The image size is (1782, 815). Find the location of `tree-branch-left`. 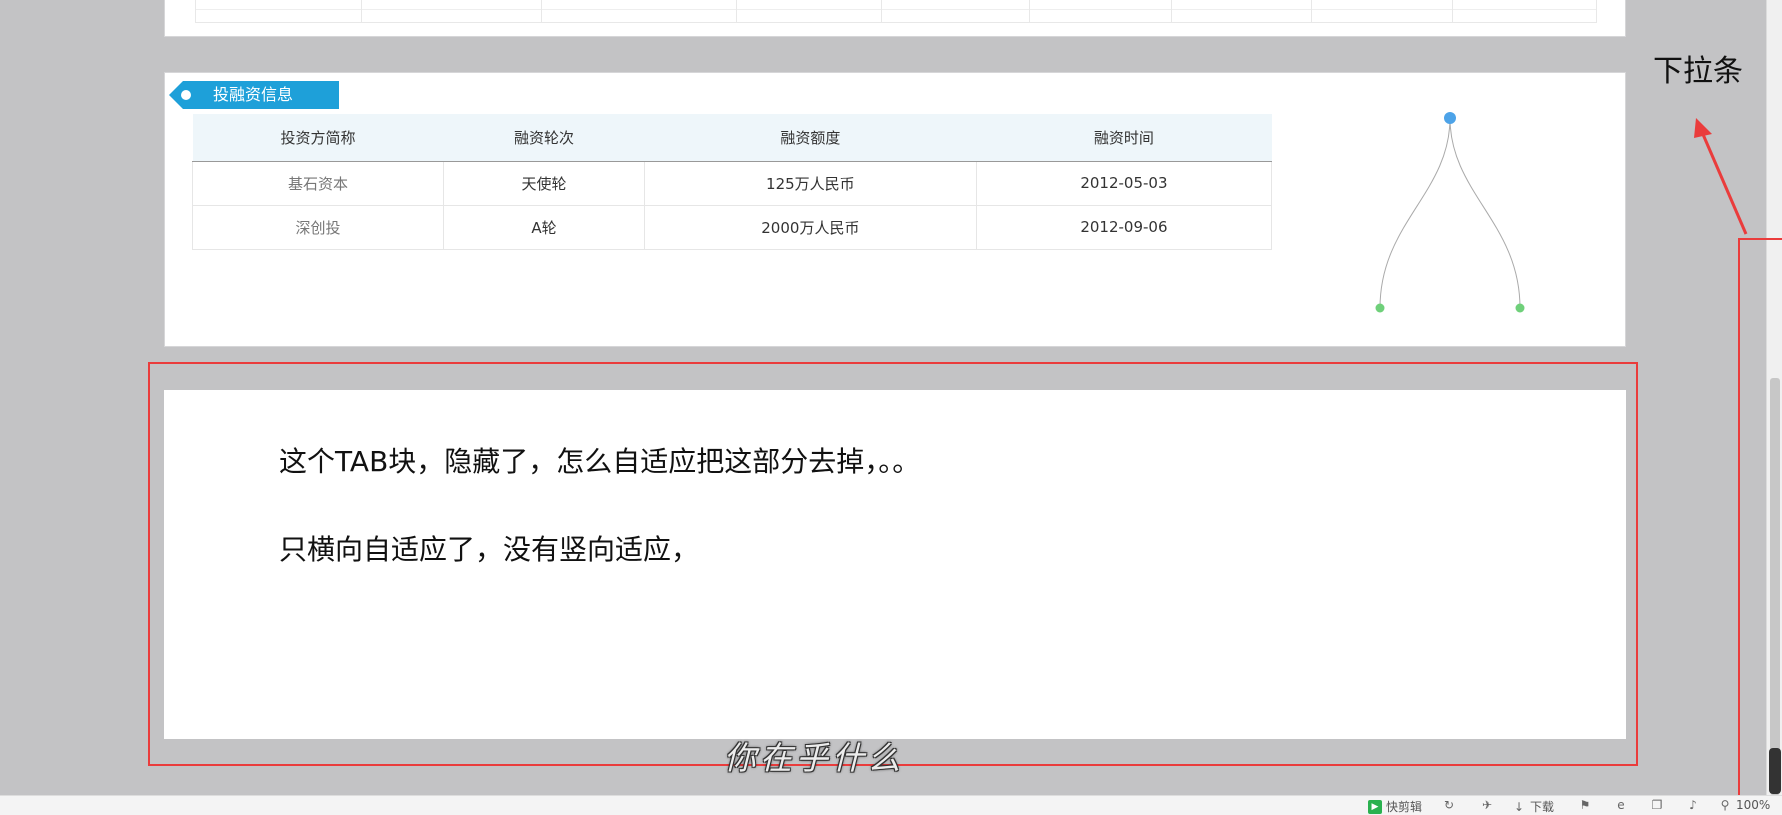

tree-branch-left is located at coordinates (1415, 213).